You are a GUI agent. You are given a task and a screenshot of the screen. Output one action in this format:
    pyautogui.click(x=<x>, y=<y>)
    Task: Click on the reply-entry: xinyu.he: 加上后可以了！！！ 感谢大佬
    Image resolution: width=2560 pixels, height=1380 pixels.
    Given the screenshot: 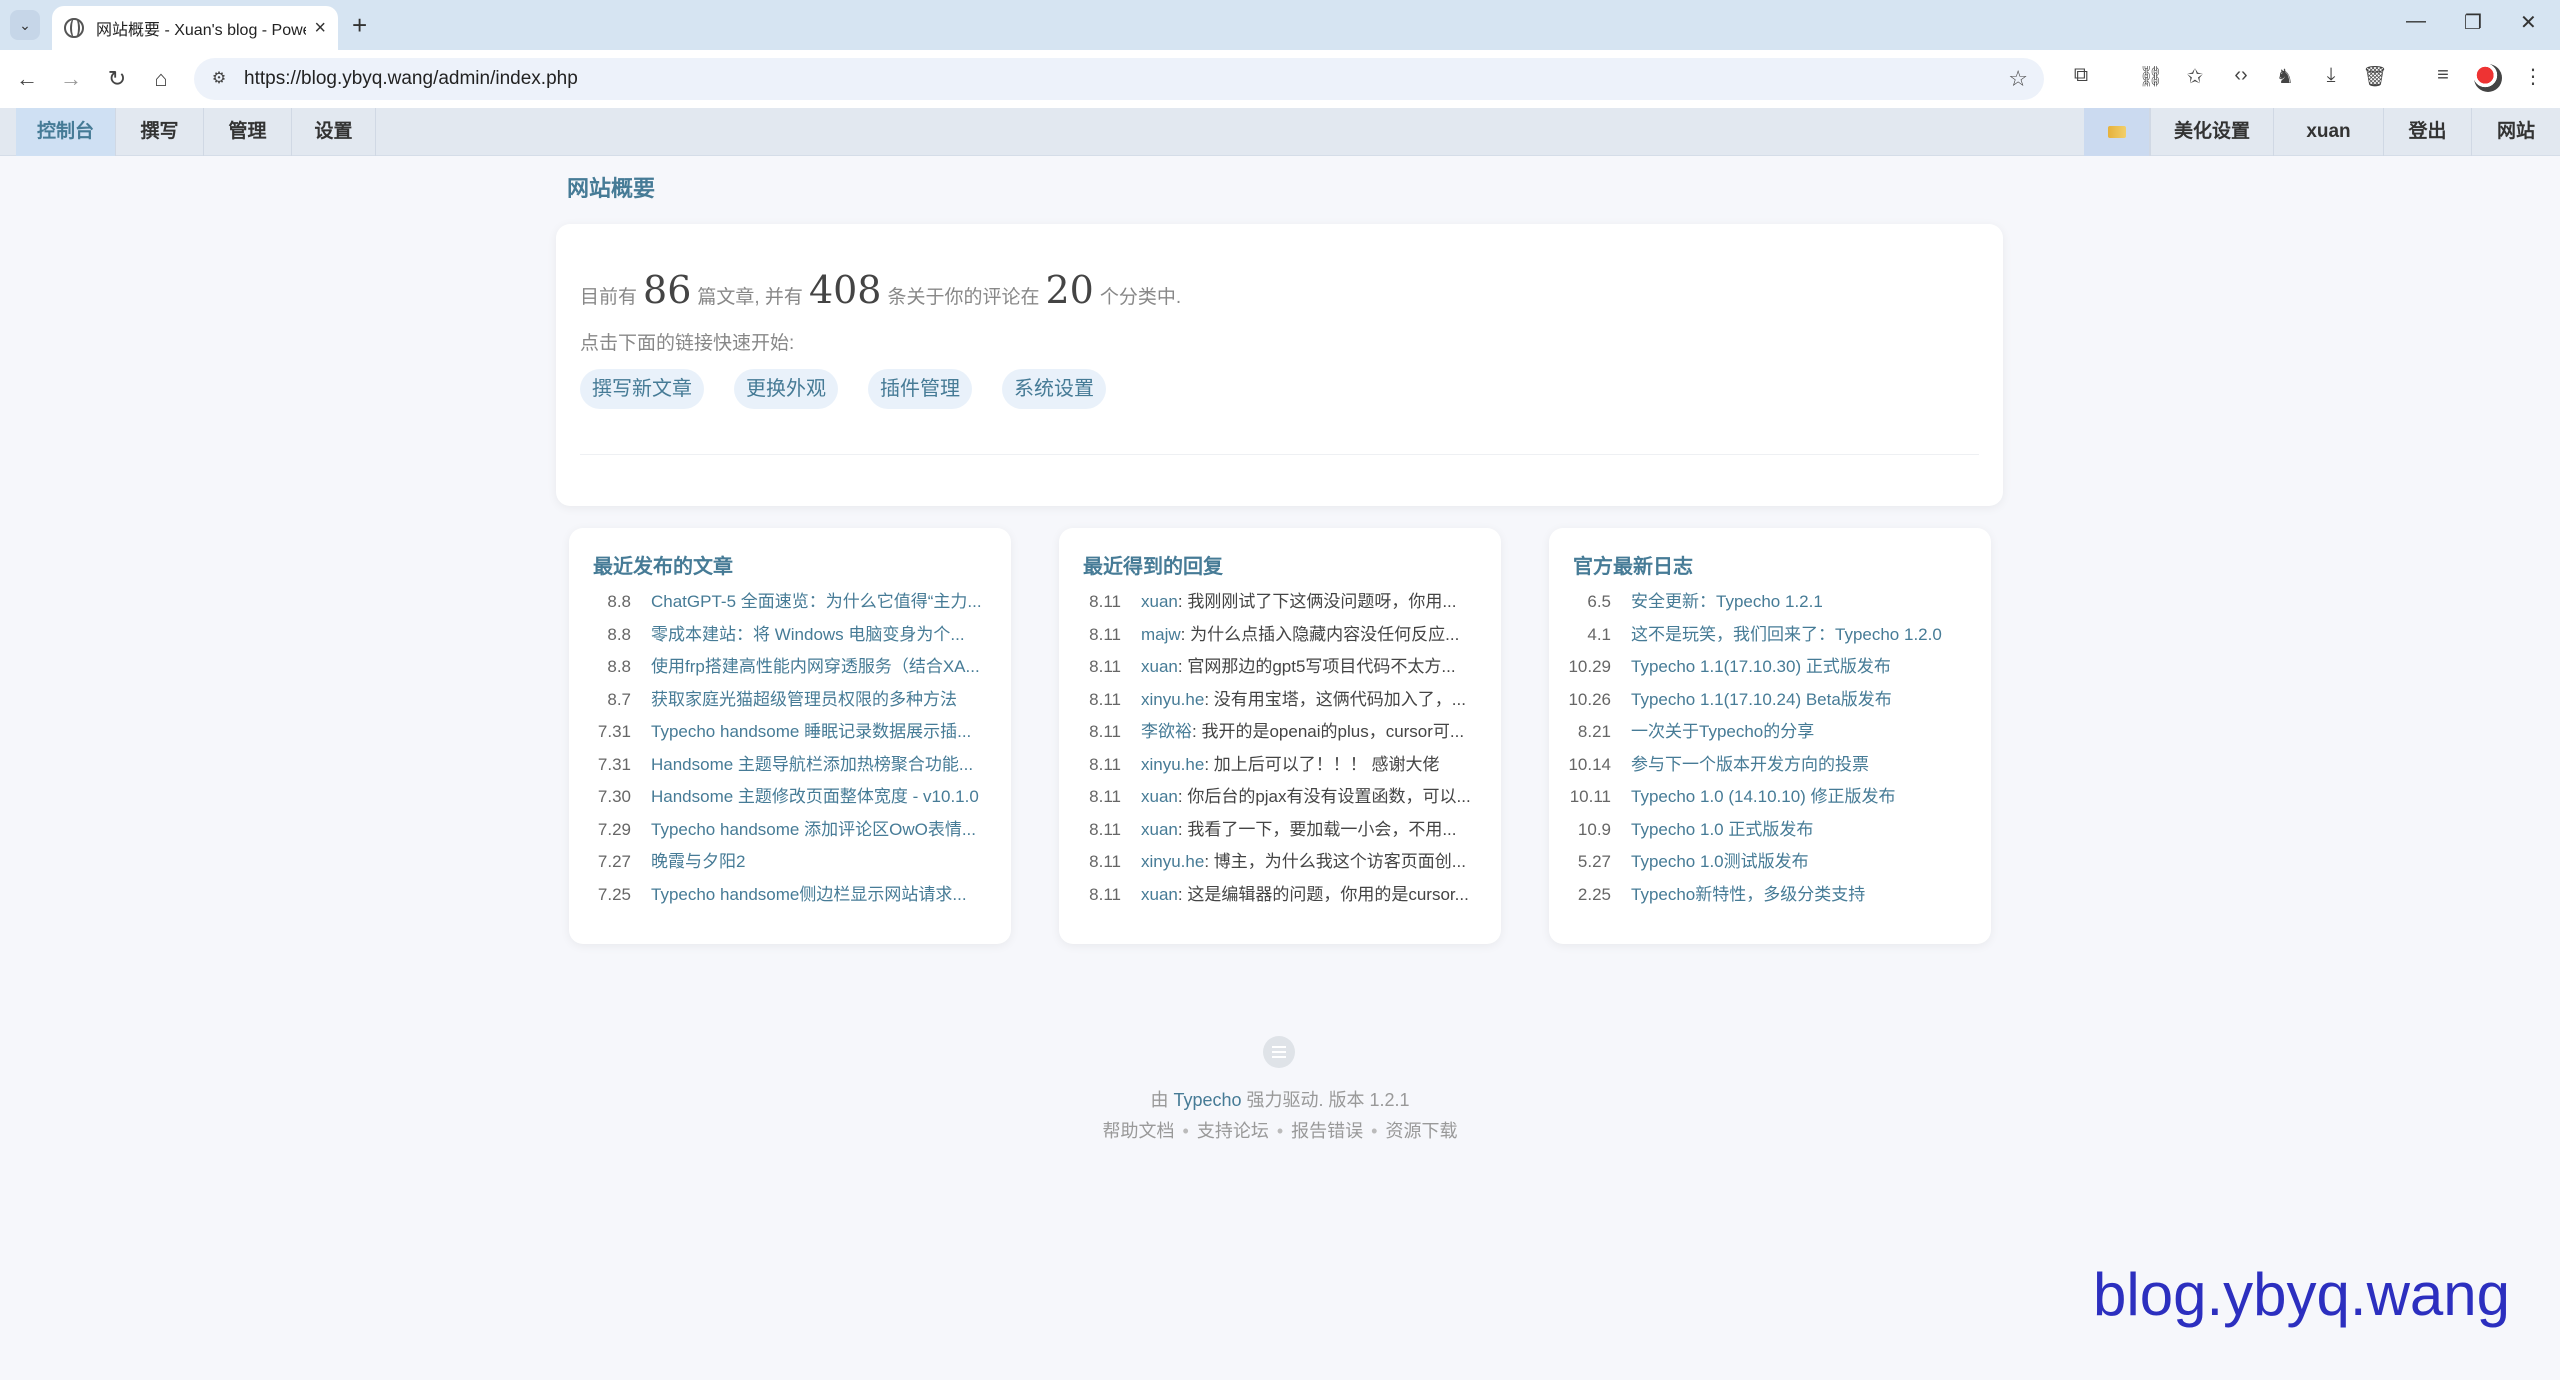 What is the action you would take?
    pyautogui.click(x=1315, y=765)
    